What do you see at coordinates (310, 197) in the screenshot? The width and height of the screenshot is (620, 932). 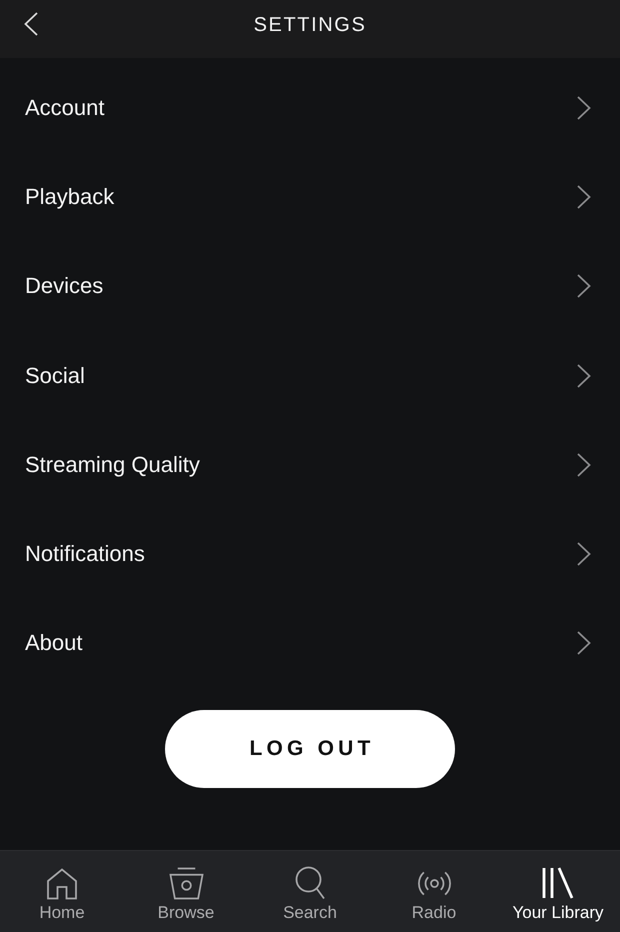 I see `settings-menu-item: Playback` at bounding box center [310, 197].